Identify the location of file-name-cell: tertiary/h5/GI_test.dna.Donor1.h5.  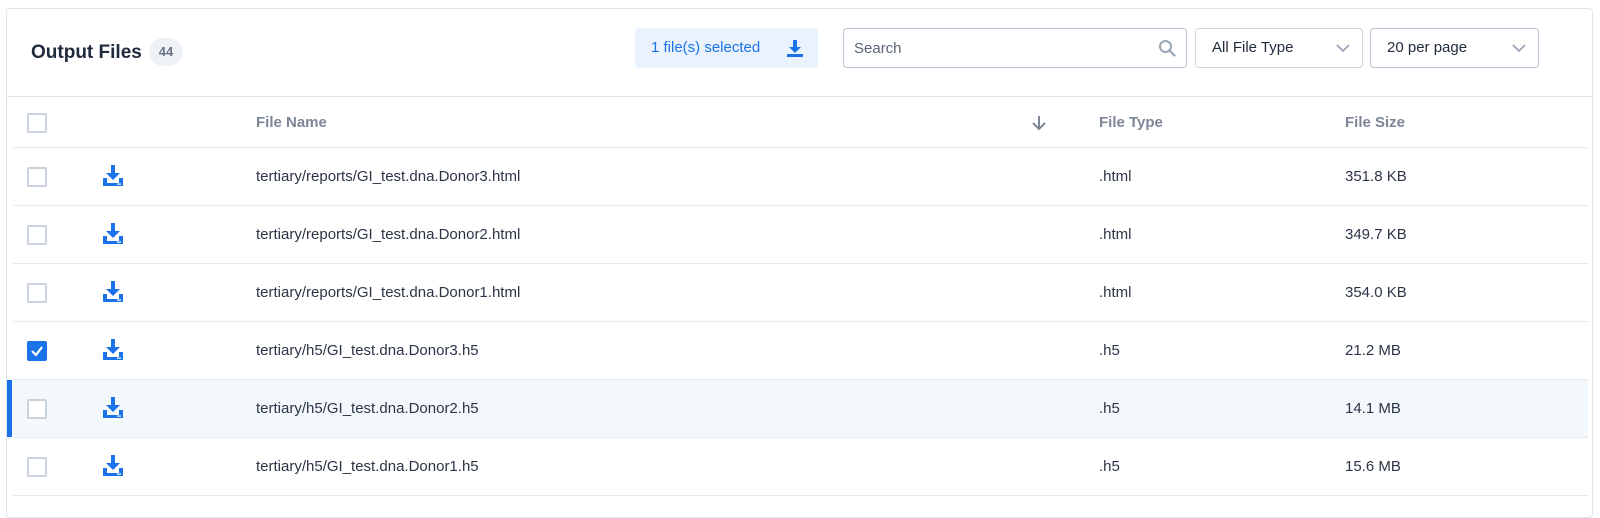
(367, 466).